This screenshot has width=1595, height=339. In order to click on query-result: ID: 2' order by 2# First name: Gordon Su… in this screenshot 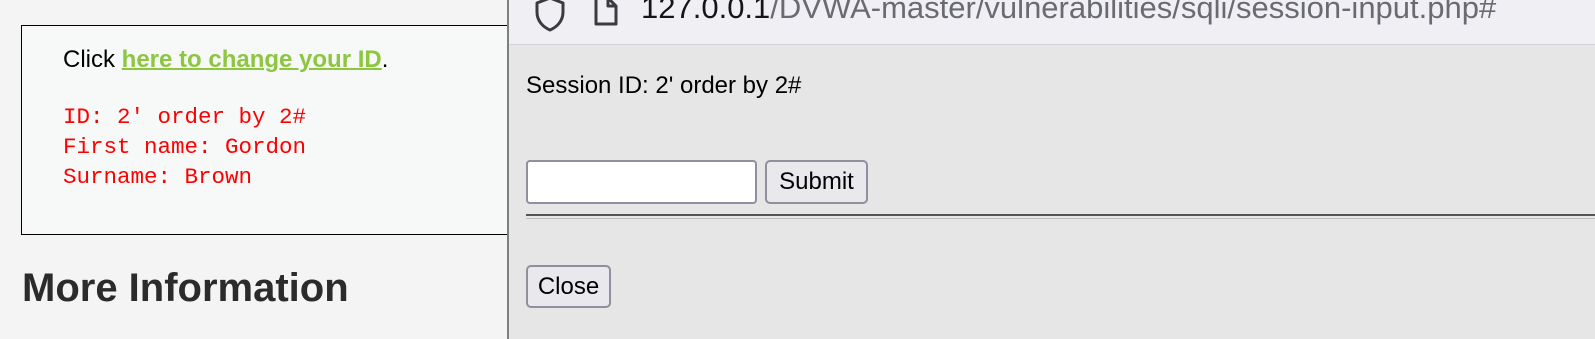, I will do `click(184, 147)`.